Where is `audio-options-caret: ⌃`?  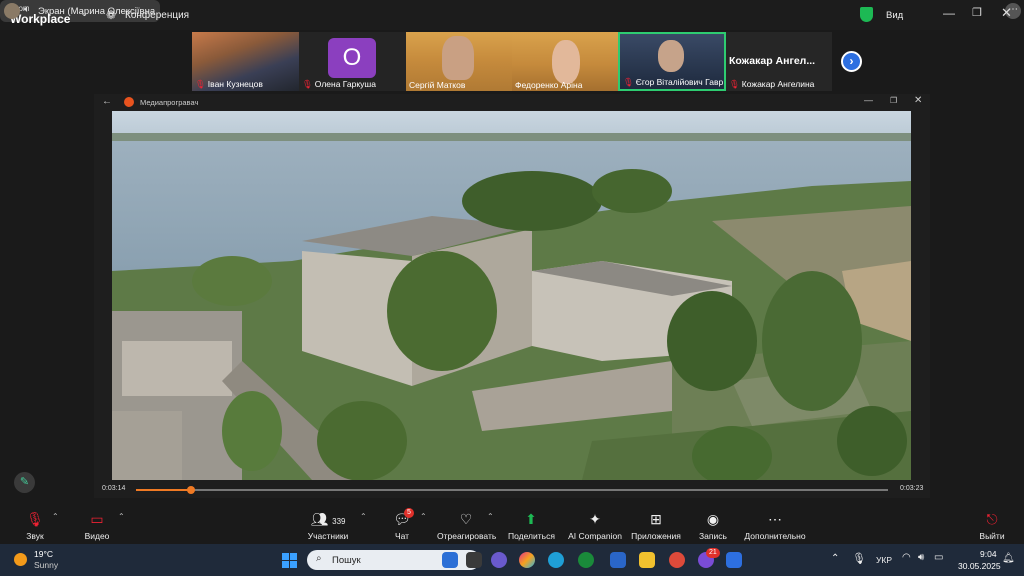 audio-options-caret: ⌃ is located at coordinates (55, 516).